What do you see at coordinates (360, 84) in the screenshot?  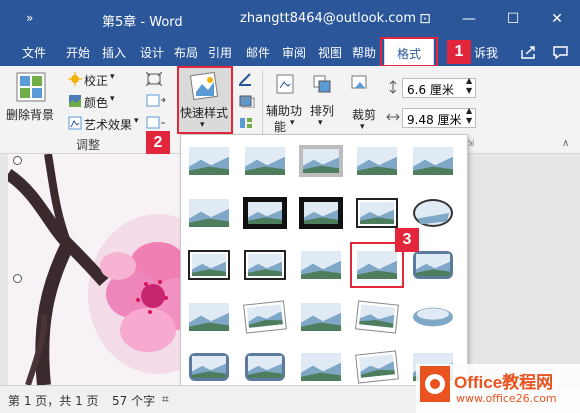 I see `crop-icon` at bounding box center [360, 84].